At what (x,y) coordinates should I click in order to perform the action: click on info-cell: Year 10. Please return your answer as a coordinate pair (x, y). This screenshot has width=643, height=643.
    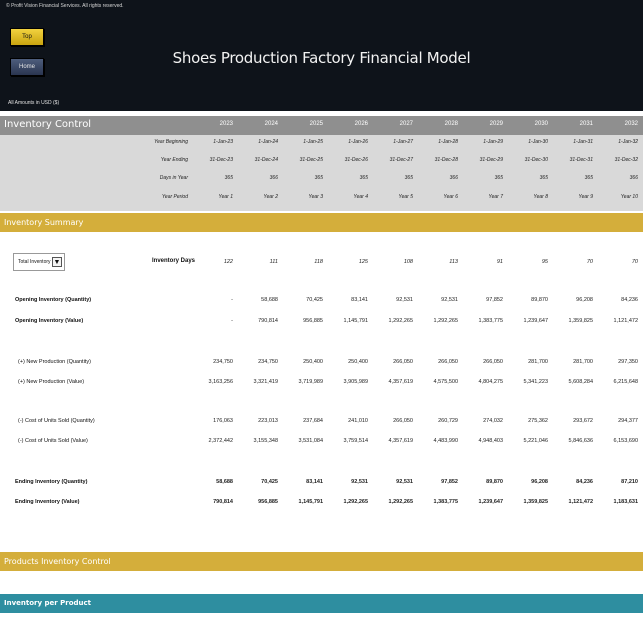
    Looking at the image, I should click on (629, 197).